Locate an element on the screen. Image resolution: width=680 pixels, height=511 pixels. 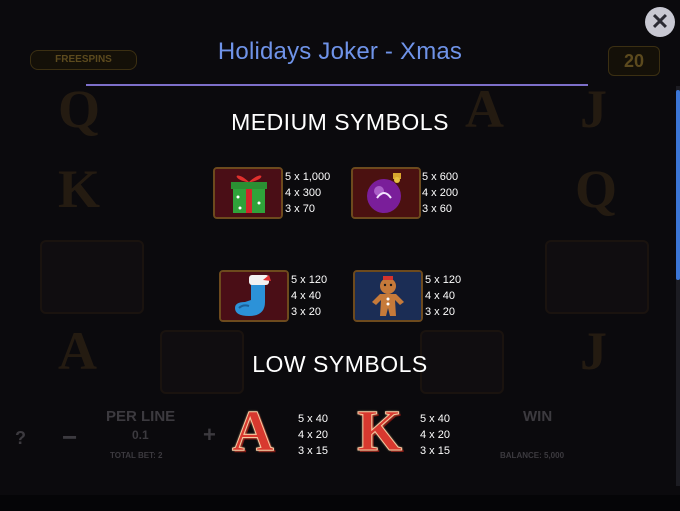
letter-a-symbol: A is located at coordinates (253, 430).